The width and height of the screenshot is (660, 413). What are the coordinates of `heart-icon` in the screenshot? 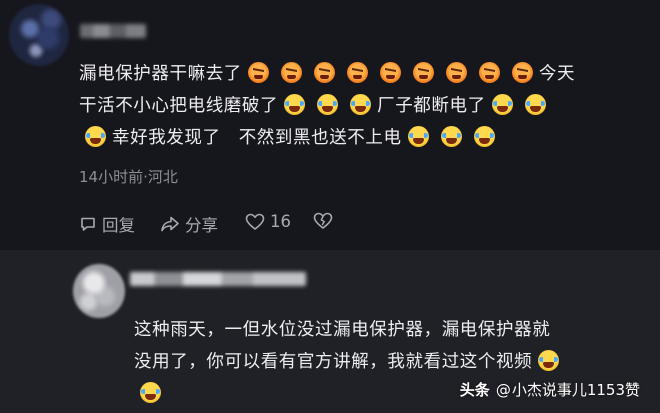 It's located at (255, 221).